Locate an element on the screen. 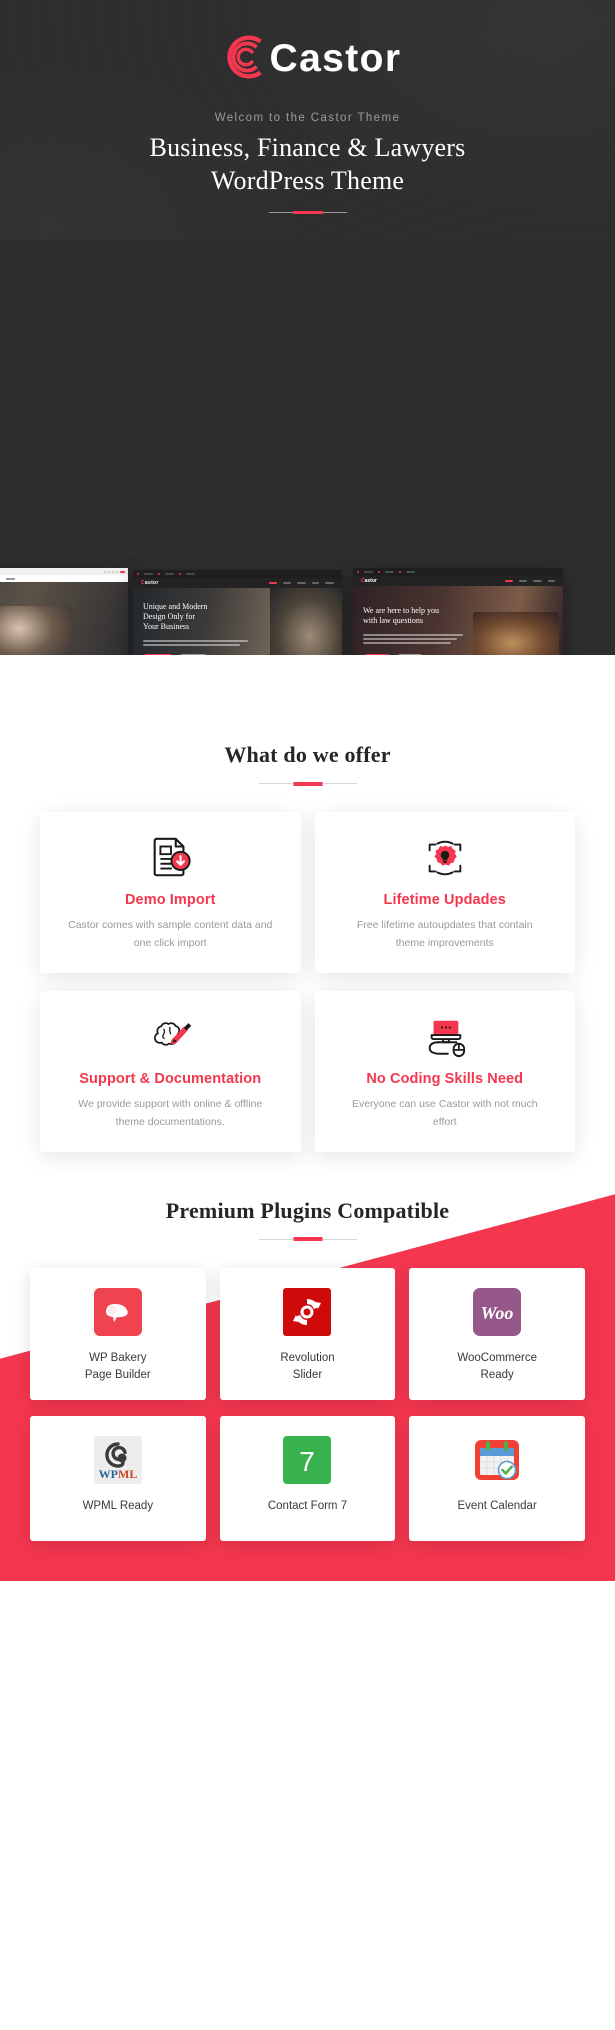 This screenshot has width=615, height=2030. contact-form-7-logo-icon: 7 is located at coordinates (307, 1460).